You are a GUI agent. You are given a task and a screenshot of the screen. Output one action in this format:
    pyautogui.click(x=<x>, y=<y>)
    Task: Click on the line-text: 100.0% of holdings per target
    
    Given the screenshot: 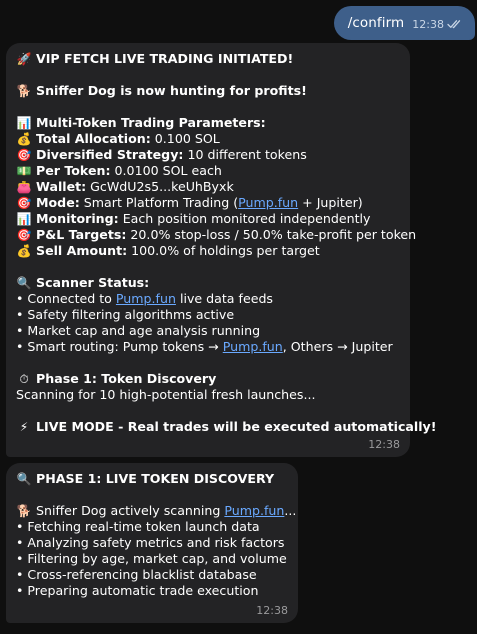 What is the action you would take?
    pyautogui.click(x=223, y=250)
    